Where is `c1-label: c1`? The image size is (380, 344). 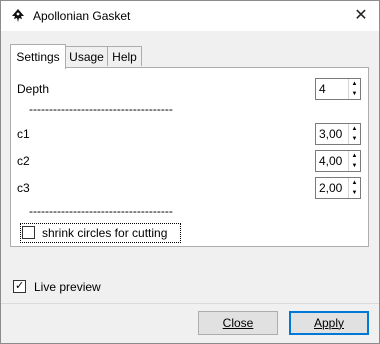
c1-label: c1 is located at coordinates (23, 134).